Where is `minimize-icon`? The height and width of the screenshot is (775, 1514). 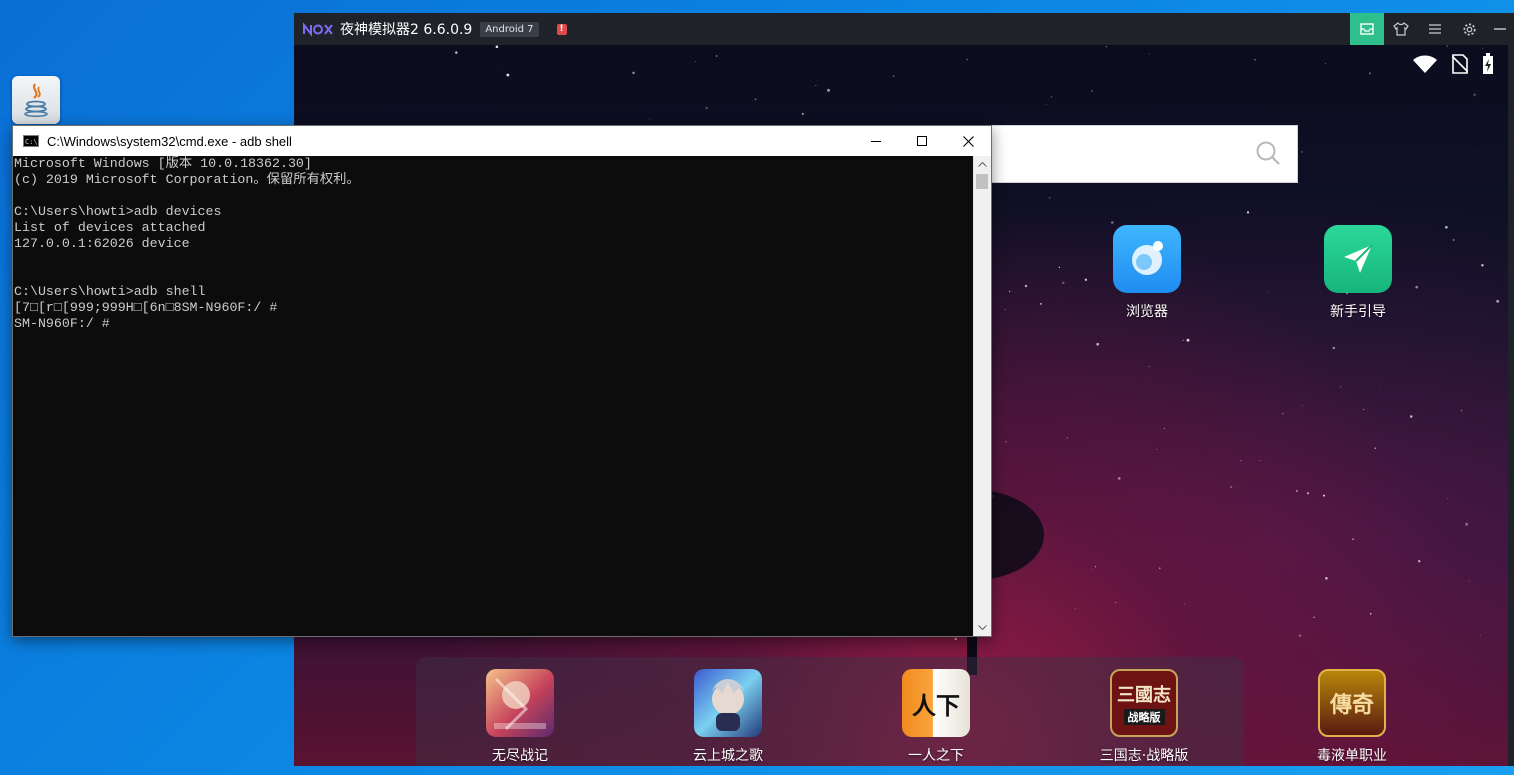
minimize-icon is located at coordinates (1500, 29).